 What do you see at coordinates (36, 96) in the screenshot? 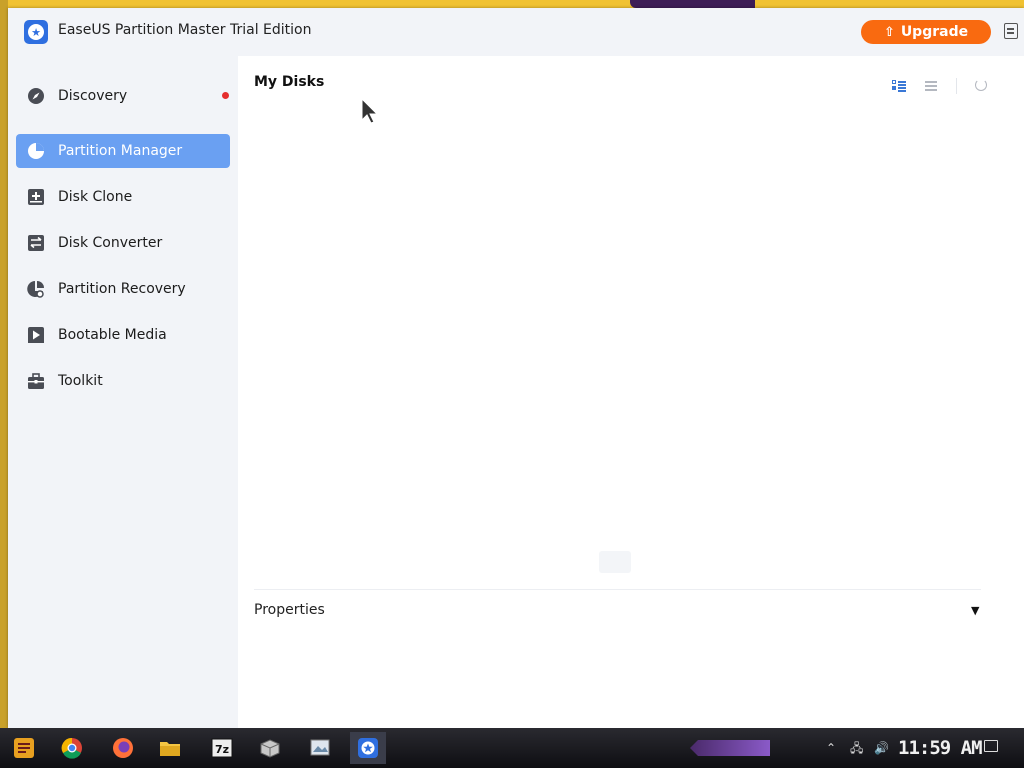
I see `compass-icon` at bounding box center [36, 96].